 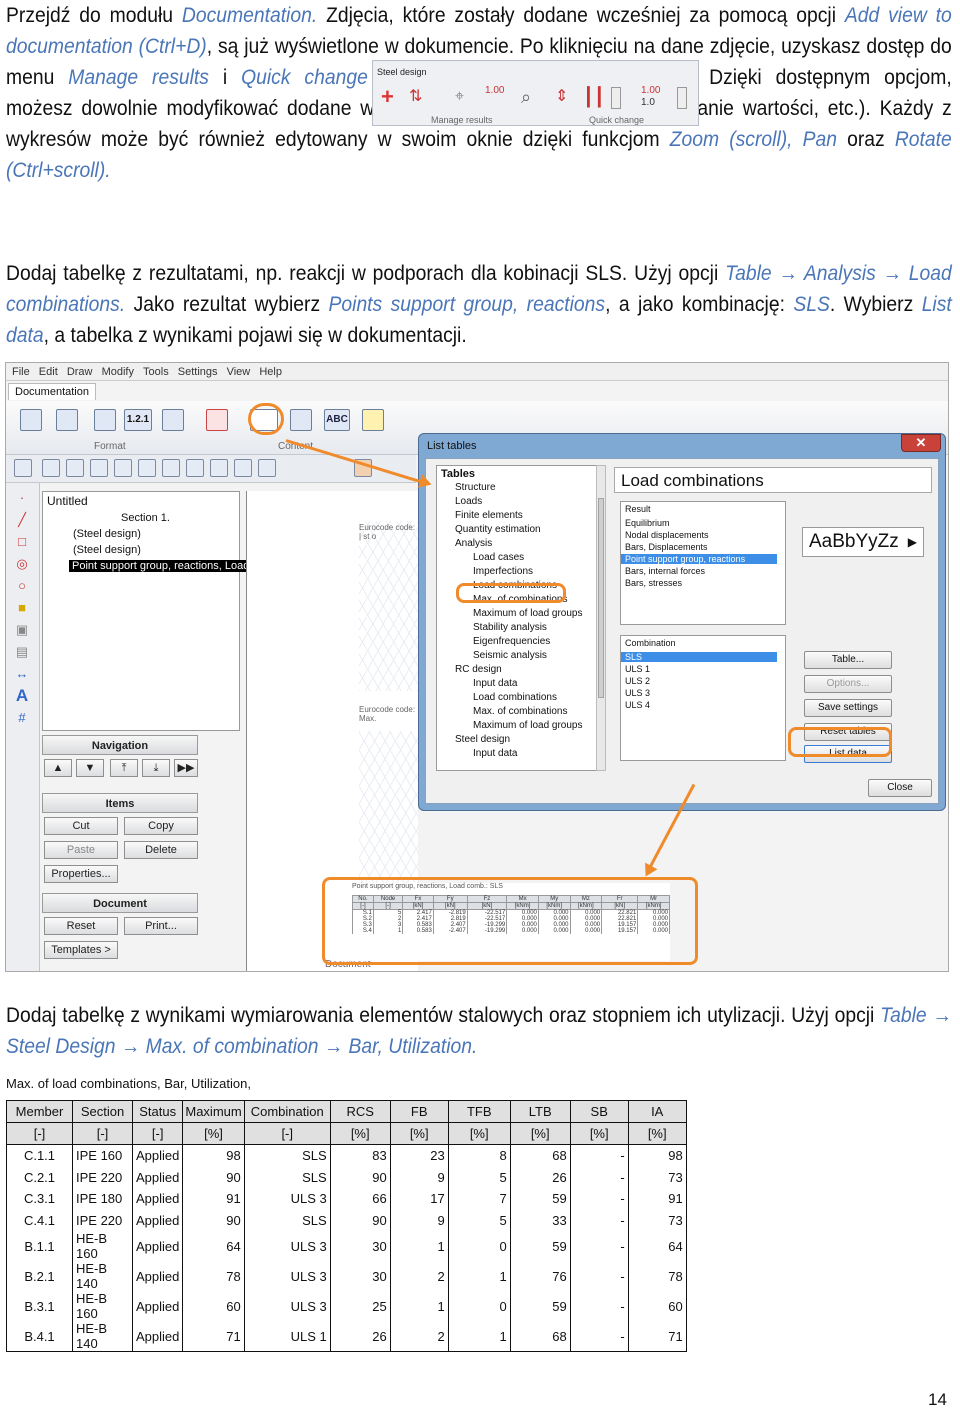 What do you see at coordinates (473, 543) in the screenshot?
I see `tree-node: Analysis` at bounding box center [473, 543].